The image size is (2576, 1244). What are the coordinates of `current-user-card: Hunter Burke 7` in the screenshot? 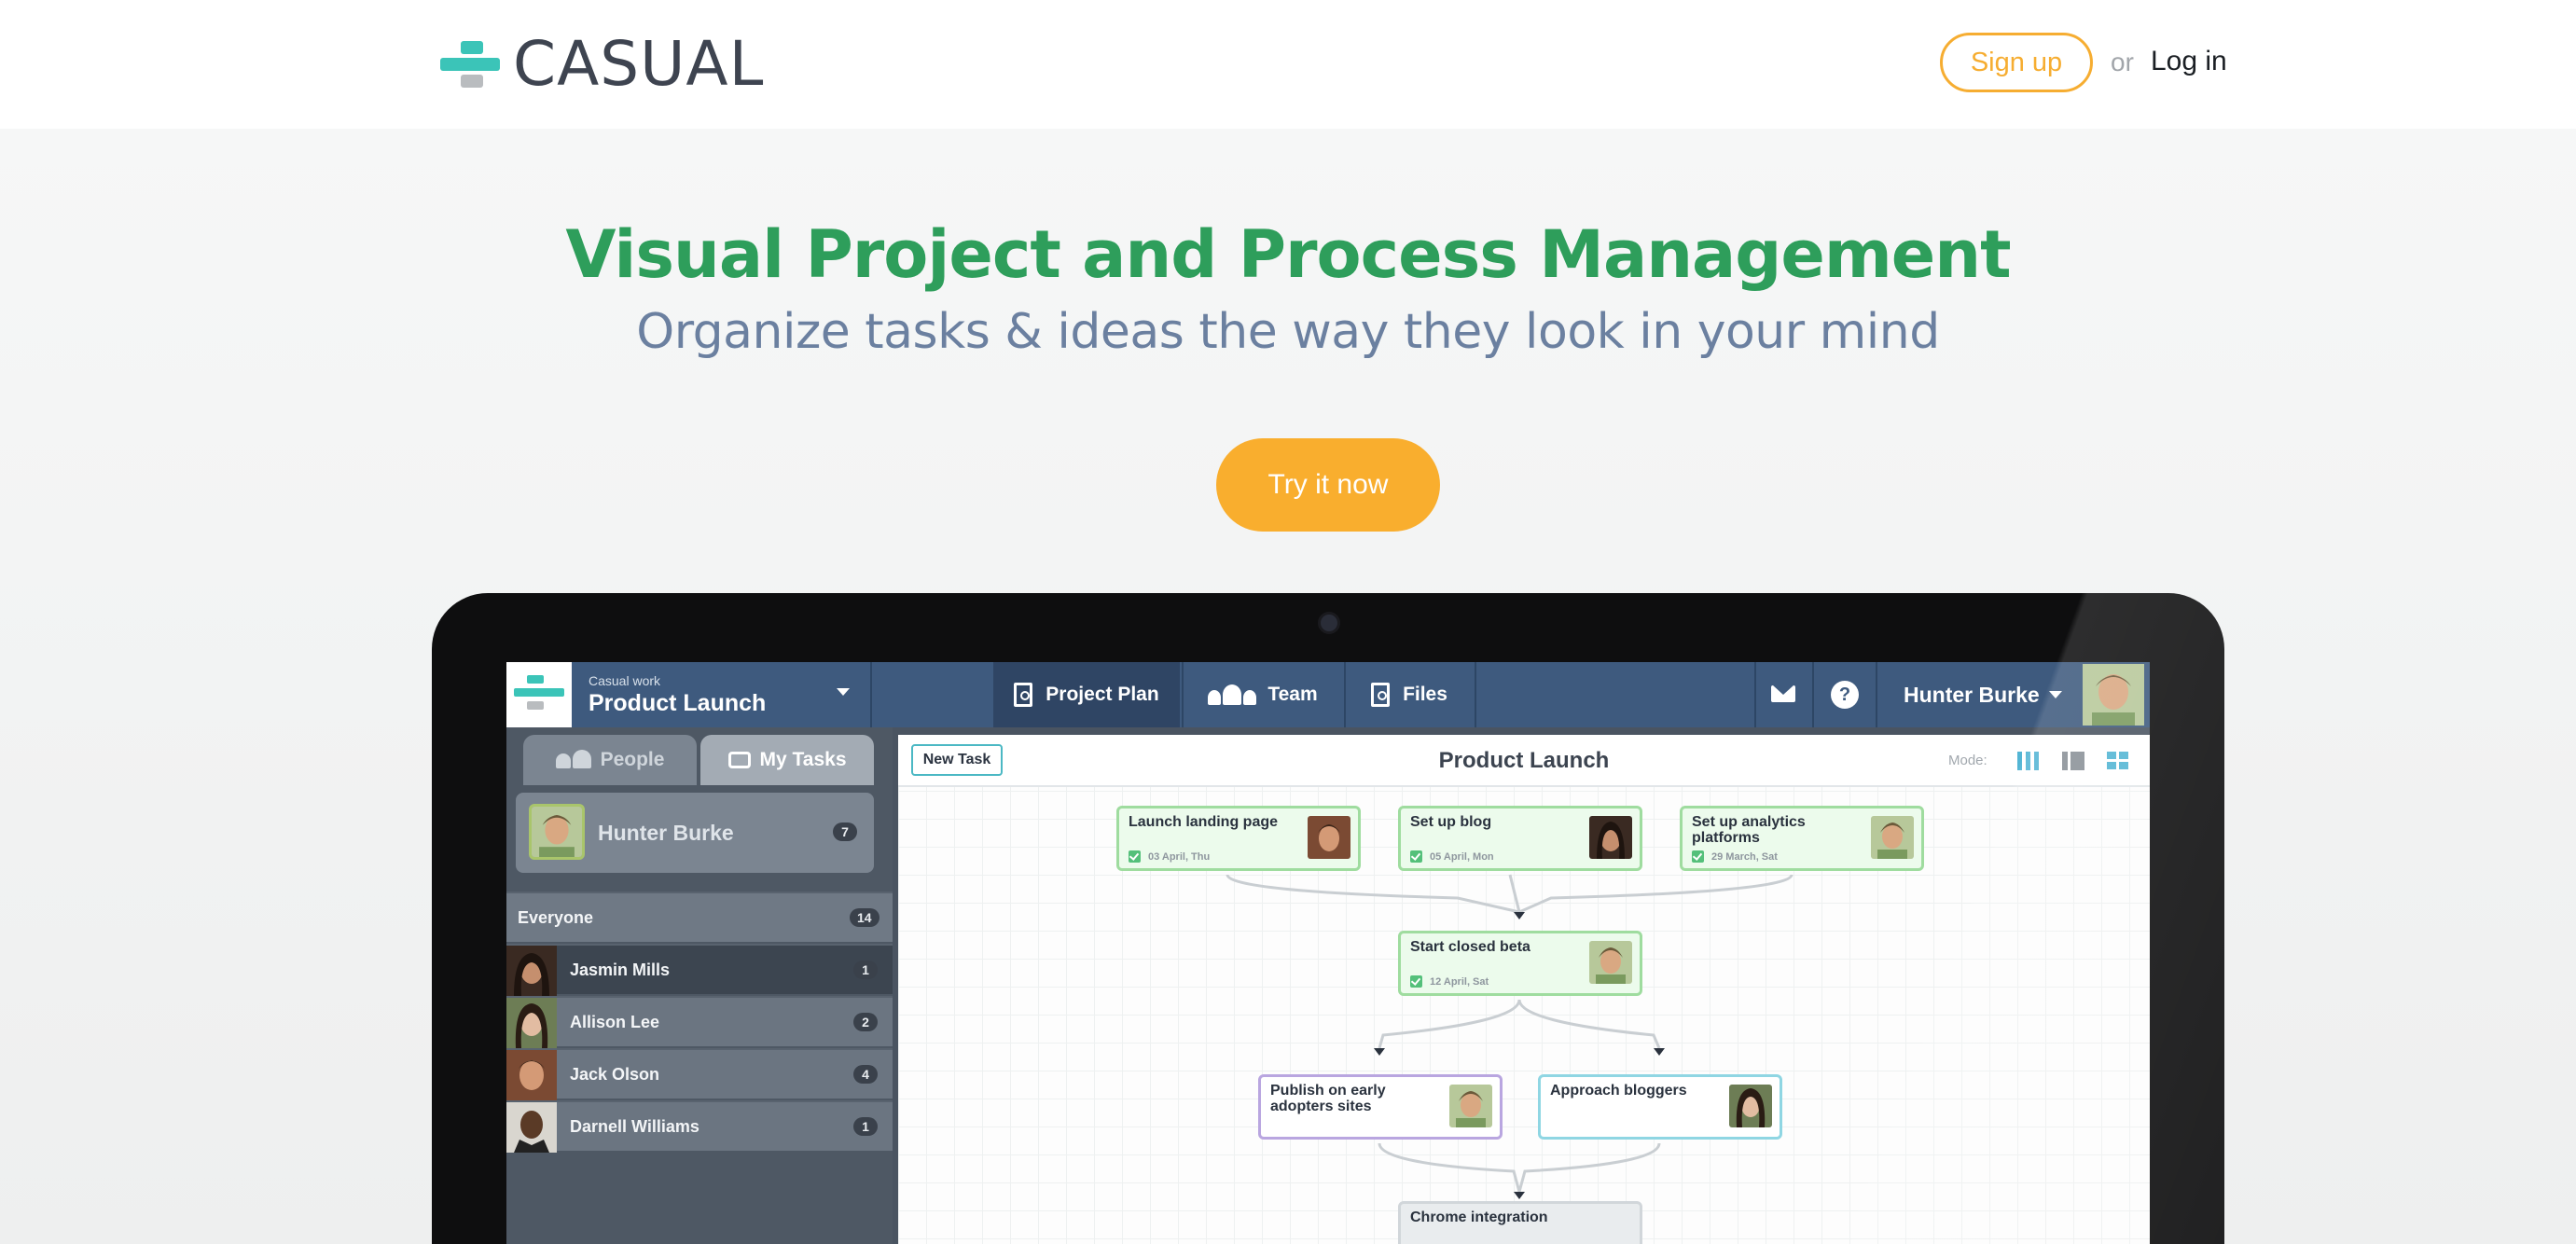 It's located at (695, 833).